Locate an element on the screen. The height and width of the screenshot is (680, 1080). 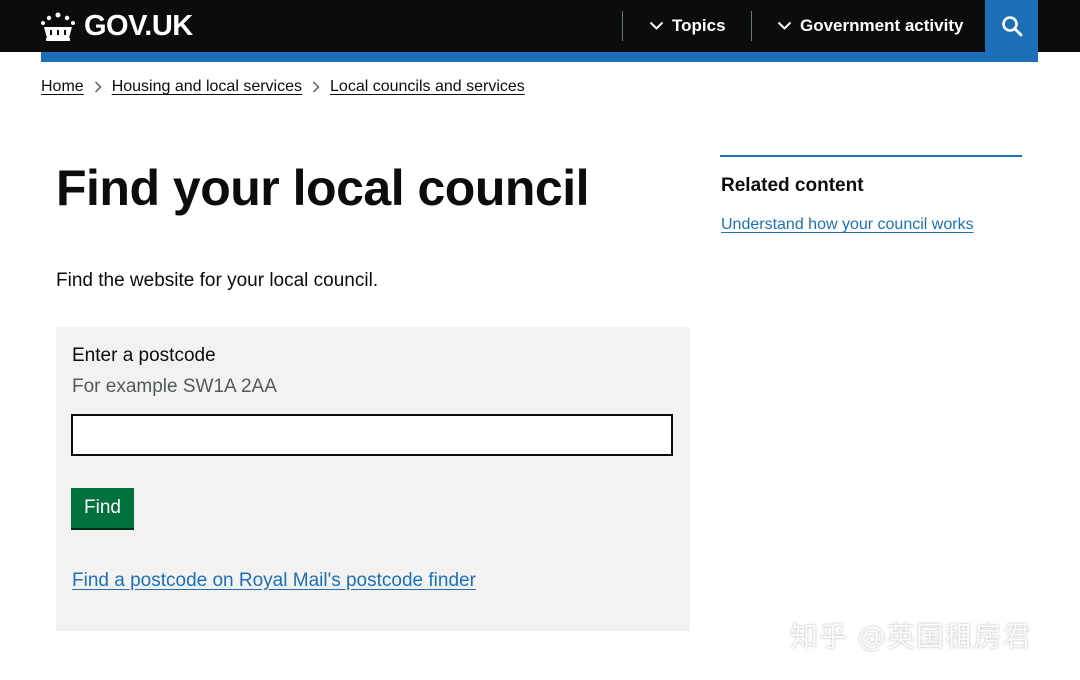
header-blue-stripe is located at coordinates (539, 57).